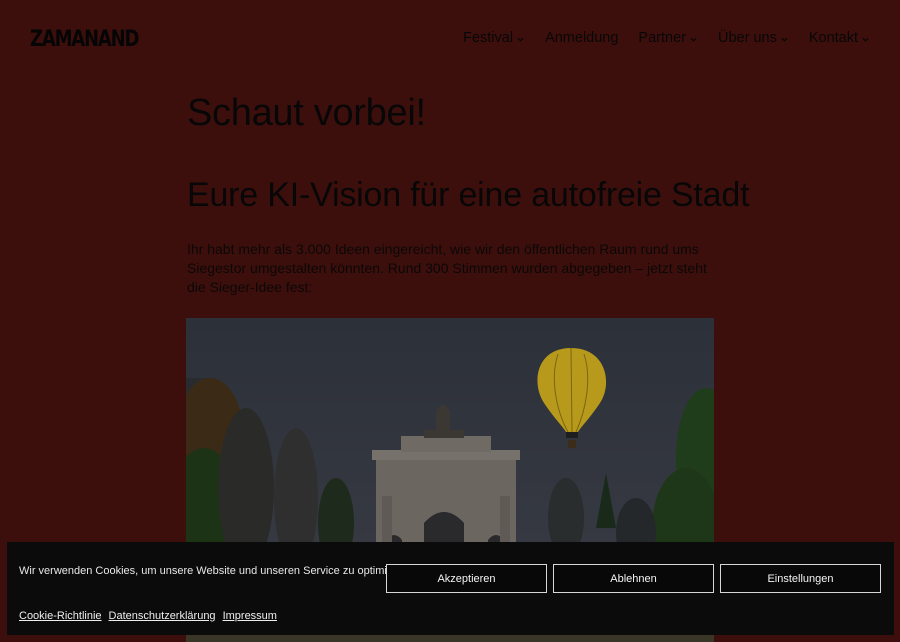 The width and height of the screenshot is (900, 642). I want to click on nav-item-ueber-uns: Über uns, so click(753, 38).